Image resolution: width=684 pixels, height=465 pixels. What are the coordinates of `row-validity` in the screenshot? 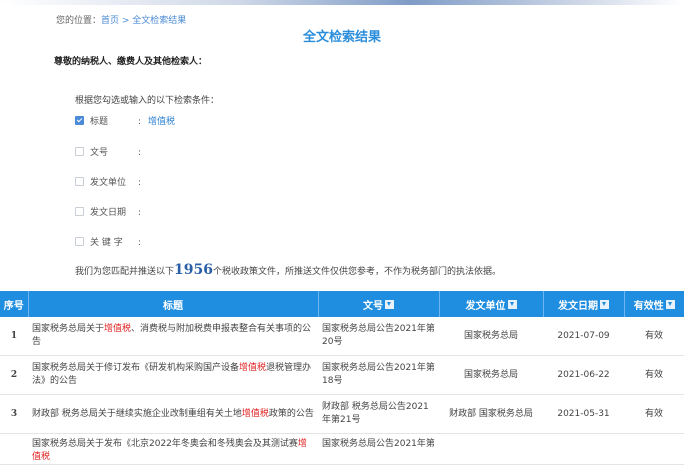 It's located at (654, 449).